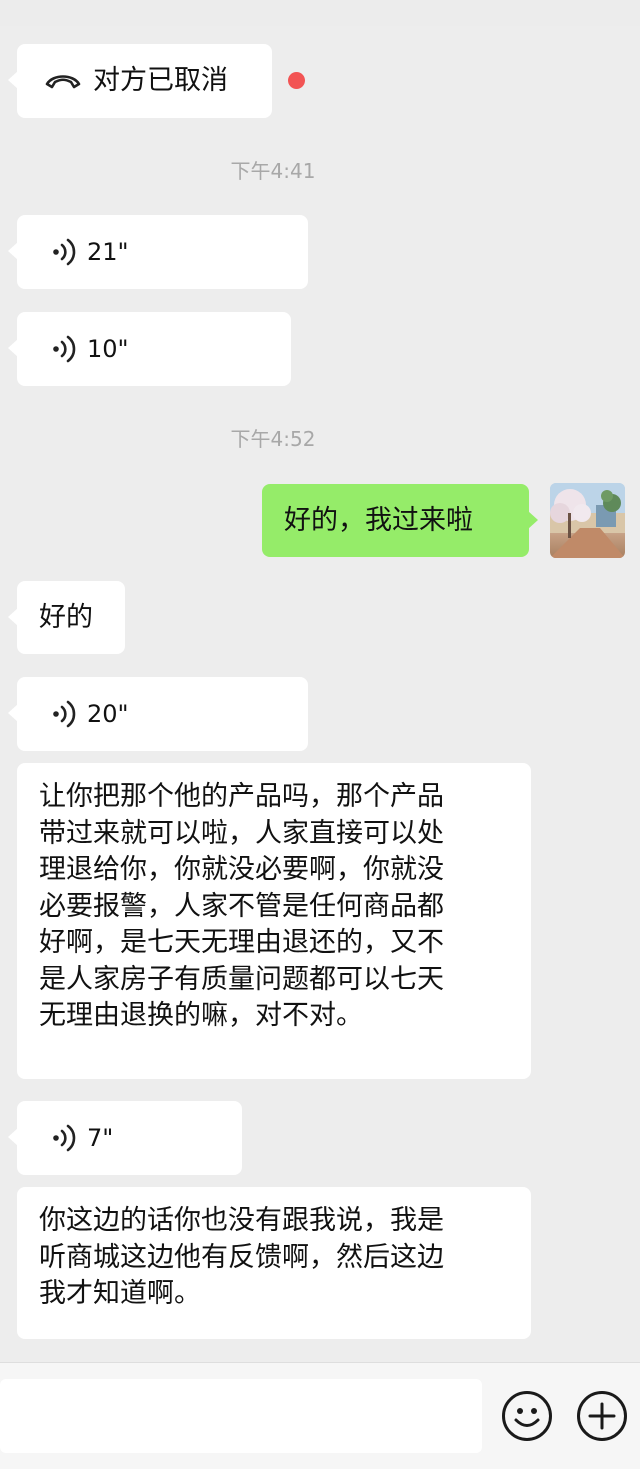  Describe the element at coordinates (158, 714) in the screenshot. I see `voice-message: 20"` at that location.